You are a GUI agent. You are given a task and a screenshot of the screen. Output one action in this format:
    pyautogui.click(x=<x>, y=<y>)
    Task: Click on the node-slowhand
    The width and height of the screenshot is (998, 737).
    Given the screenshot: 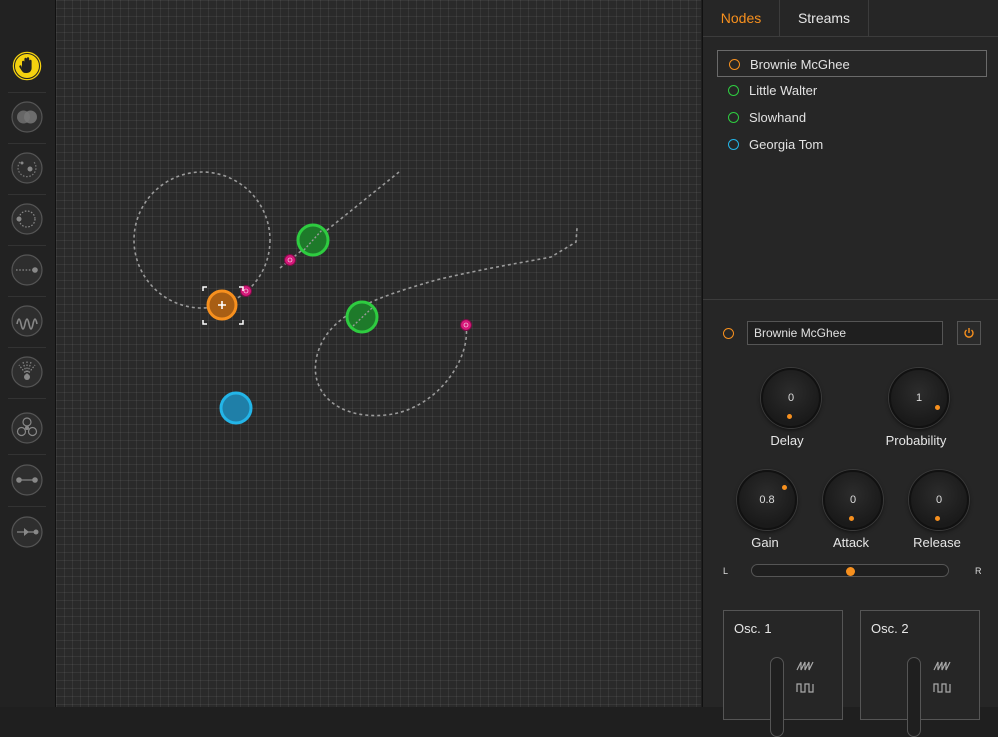 What is the action you would take?
    pyautogui.click(x=362, y=317)
    